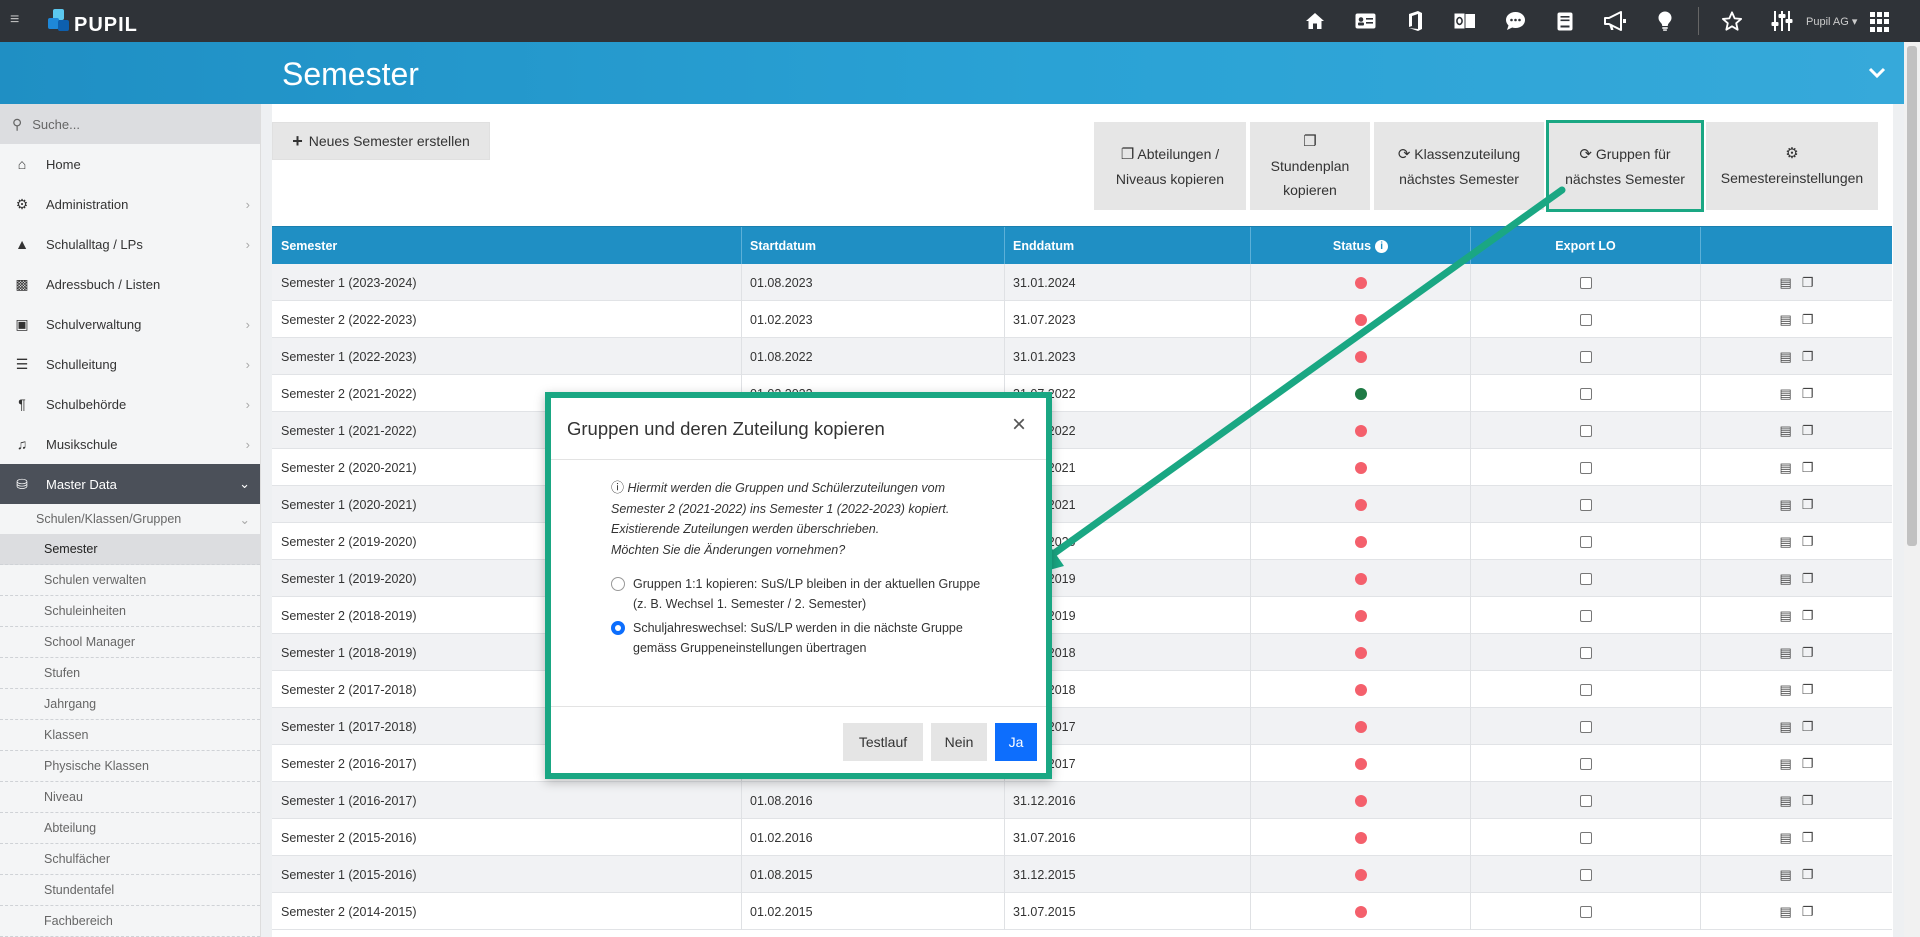 The height and width of the screenshot is (937, 1920). I want to click on home-icon, so click(1315, 21).